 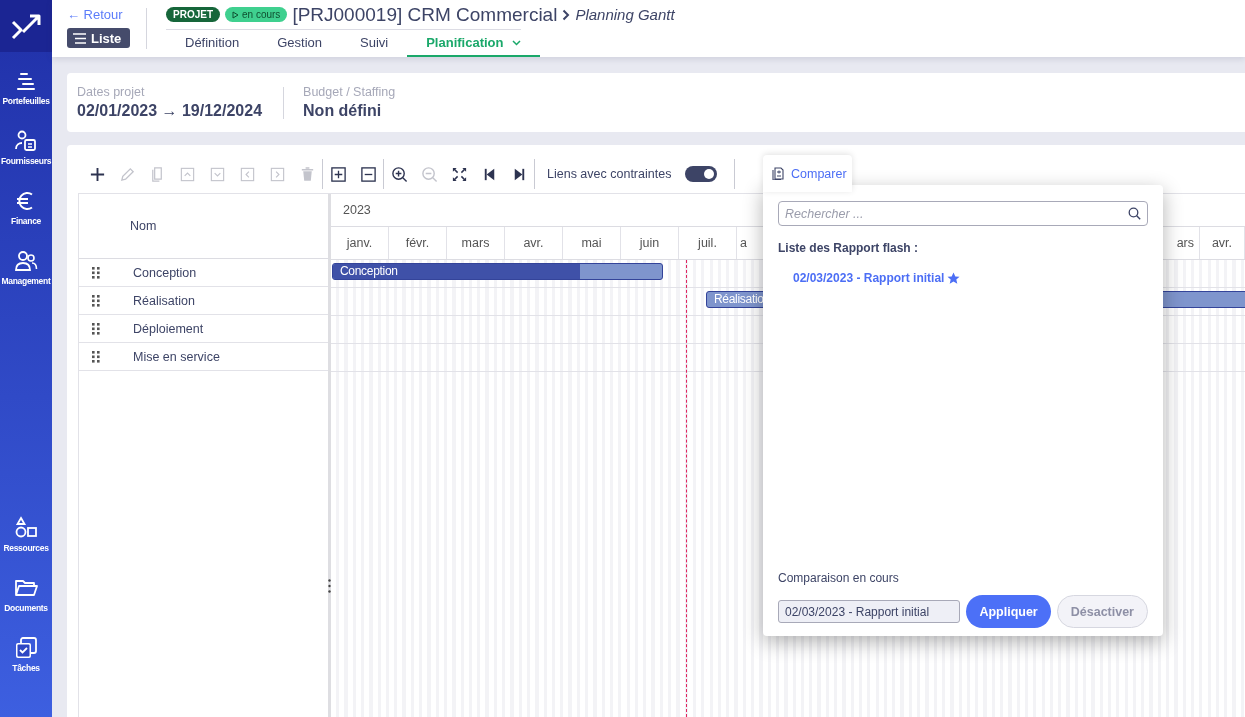 I want to click on bar-label: Conception, so click(x=369, y=271).